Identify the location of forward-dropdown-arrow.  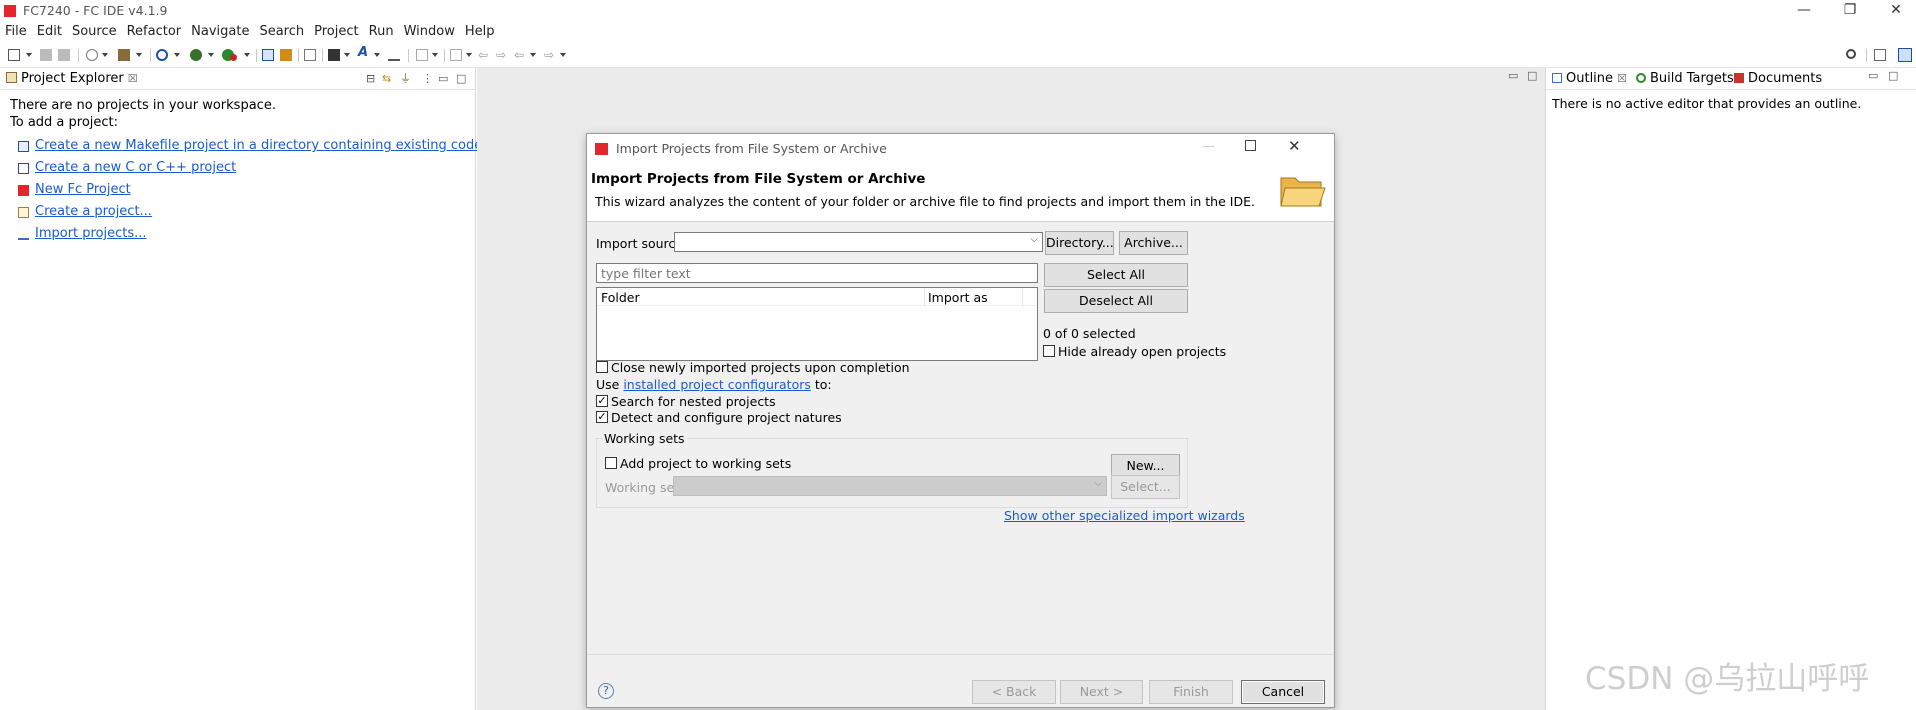
(563, 55).